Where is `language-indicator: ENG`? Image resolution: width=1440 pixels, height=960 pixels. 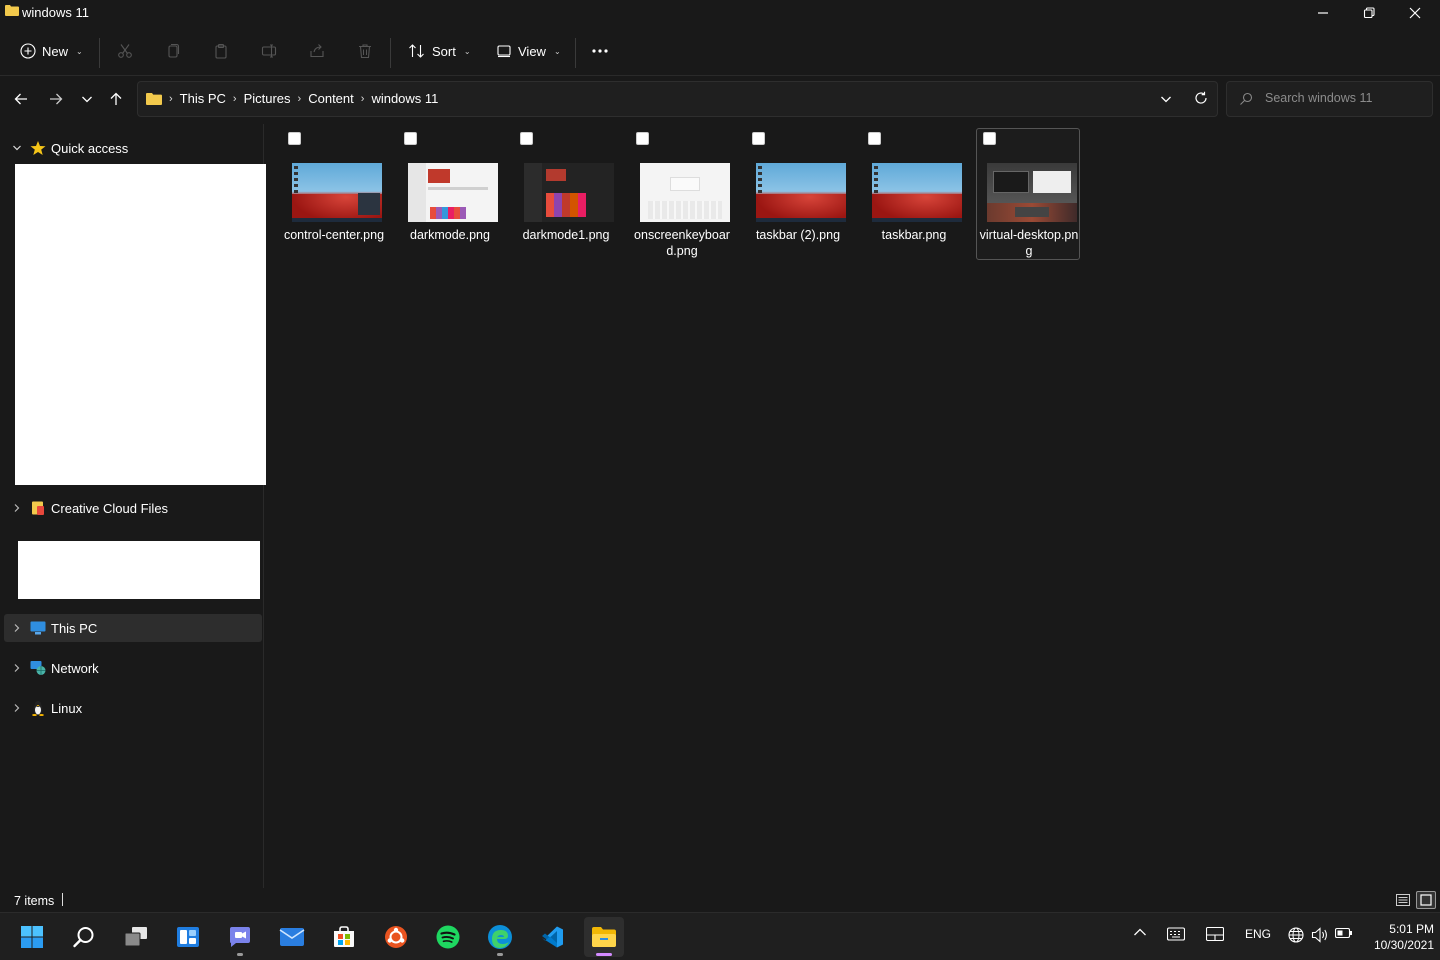
language-indicator: ENG is located at coordinates (1258, 934).